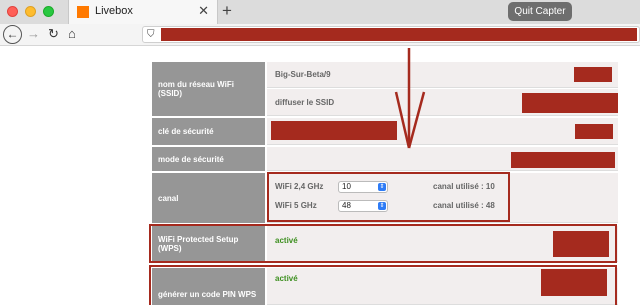 Image resolution: width=640 pixels, height=305 pixels. Describe the element at coordinates (570, 103) in the screenshot. I see `broadcast-ssid-redaction` at that location.